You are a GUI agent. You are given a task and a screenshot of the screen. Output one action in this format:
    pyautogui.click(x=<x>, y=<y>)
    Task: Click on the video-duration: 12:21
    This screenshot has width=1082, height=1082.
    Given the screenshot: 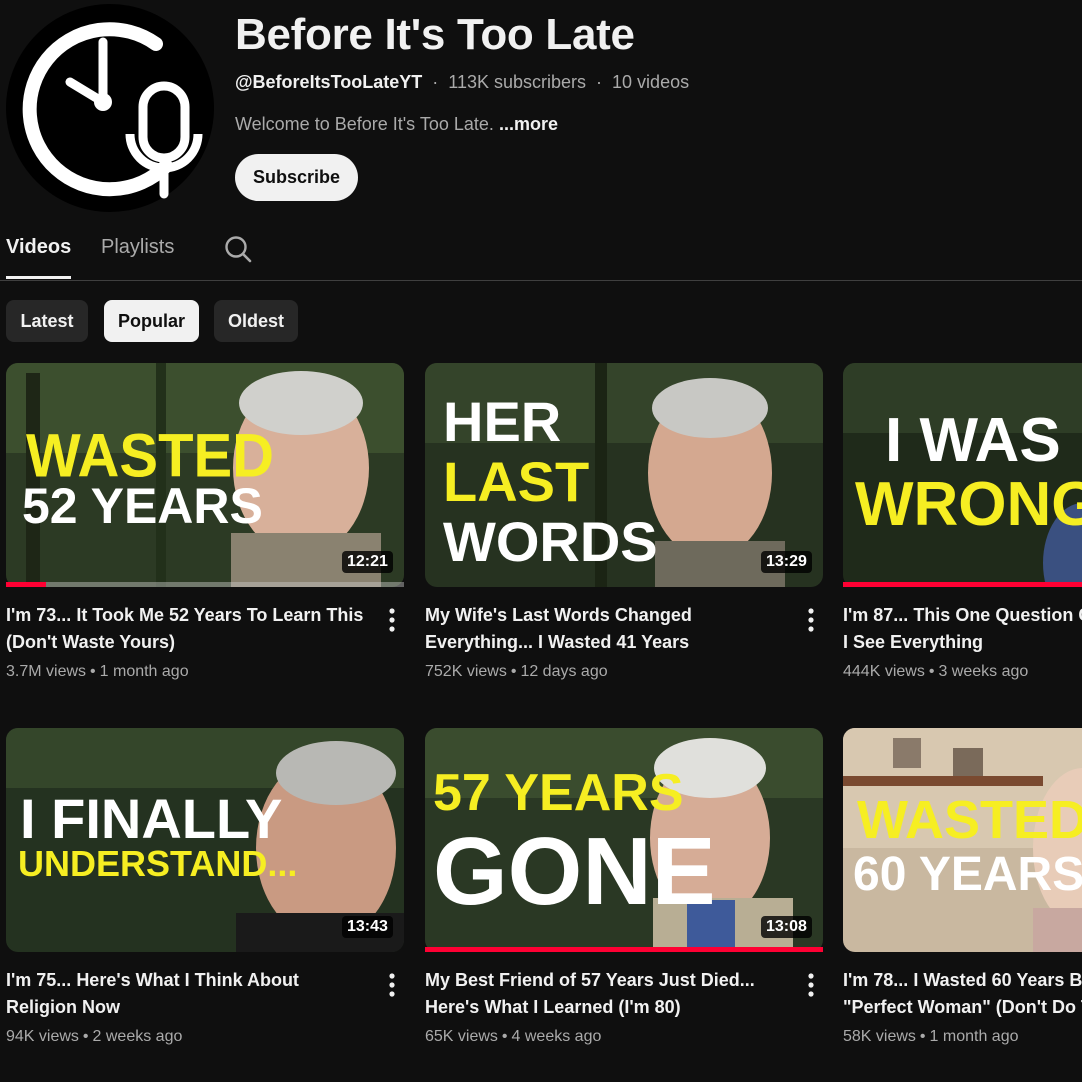 What is the action you would take?
    pyautogui.click(x=367, y=562)
    